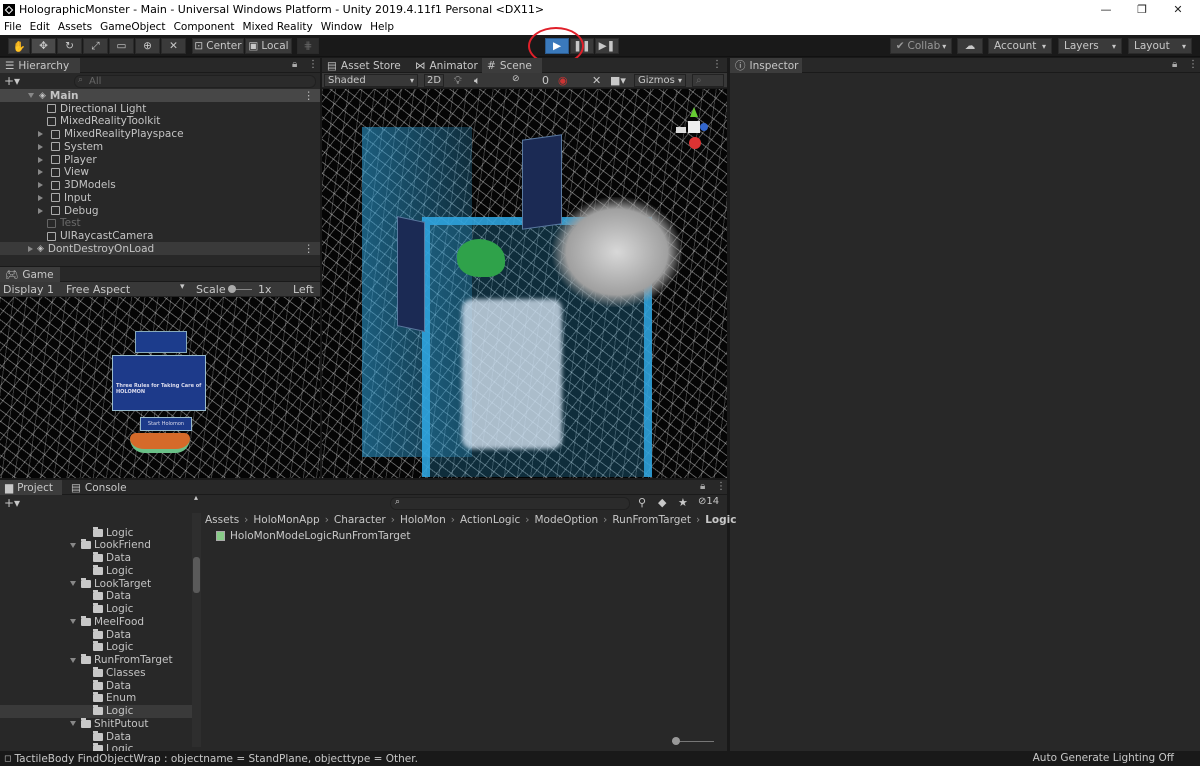 The image size is (1200, 766). What do you see at coordinates (683, 502) in the screenshot?
I see `favorite-icon: ★` at bounding box center [683, 502].